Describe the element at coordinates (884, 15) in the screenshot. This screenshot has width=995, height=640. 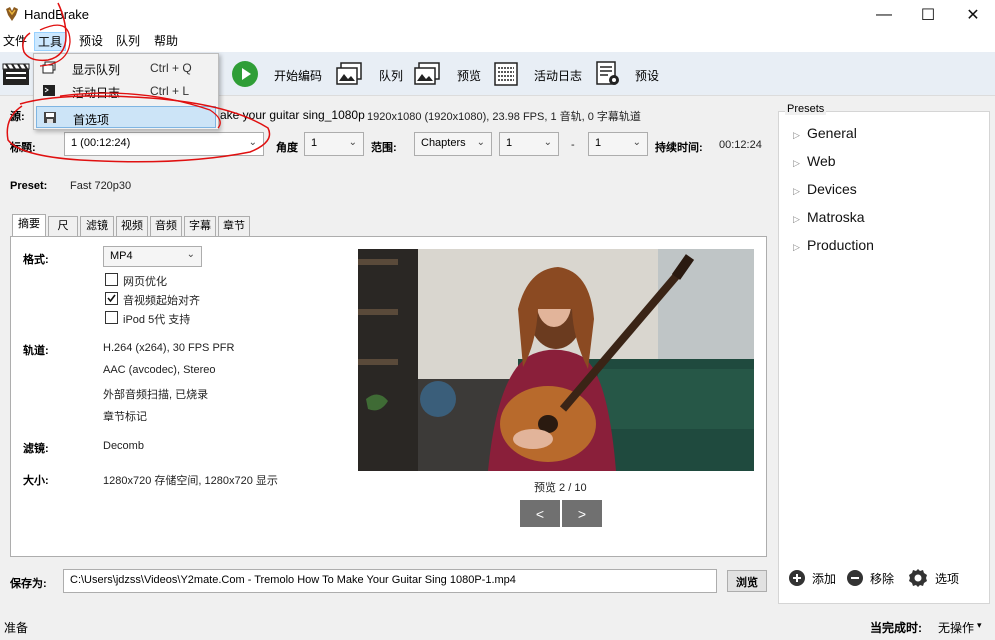
I see `minimize-button: —` at that location.